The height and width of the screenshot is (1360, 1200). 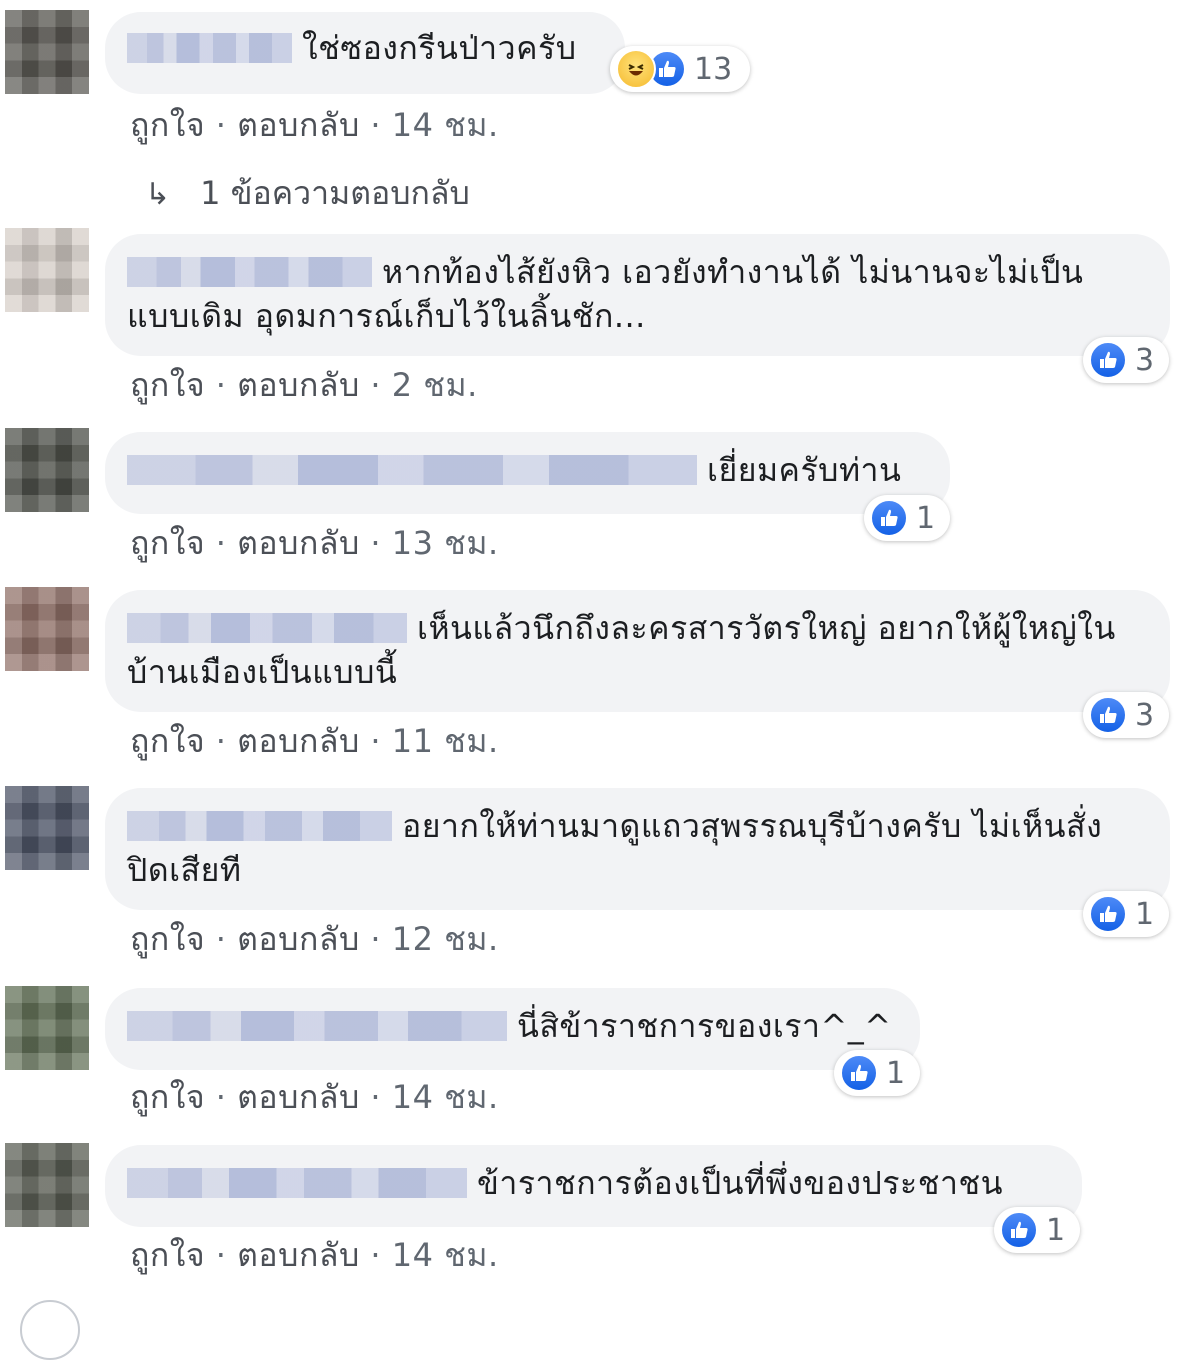 I want to click on comment-meta: ถูกใจ · ตอบกลับ · 2 ชม., so click(x=304, y=385).